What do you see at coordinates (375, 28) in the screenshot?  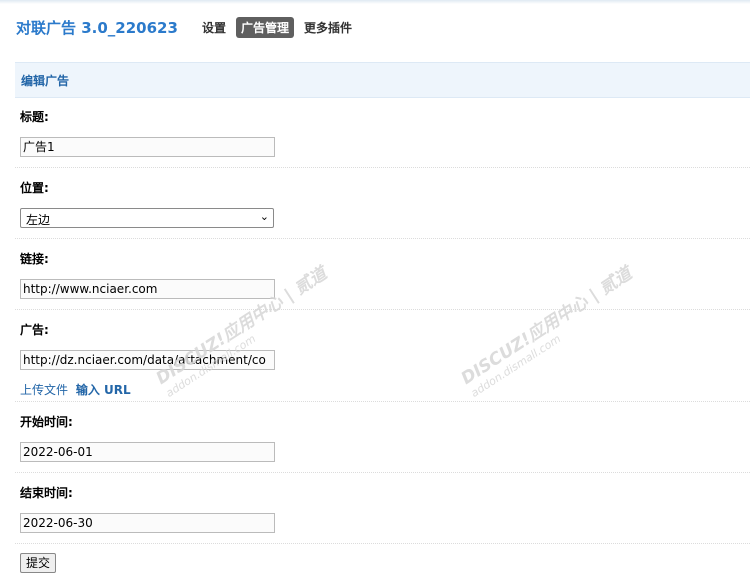 I see `plugin-header: 对联广告 3.0_220623 设置 广告管理 更多插件` at bounding box center [375, 28].